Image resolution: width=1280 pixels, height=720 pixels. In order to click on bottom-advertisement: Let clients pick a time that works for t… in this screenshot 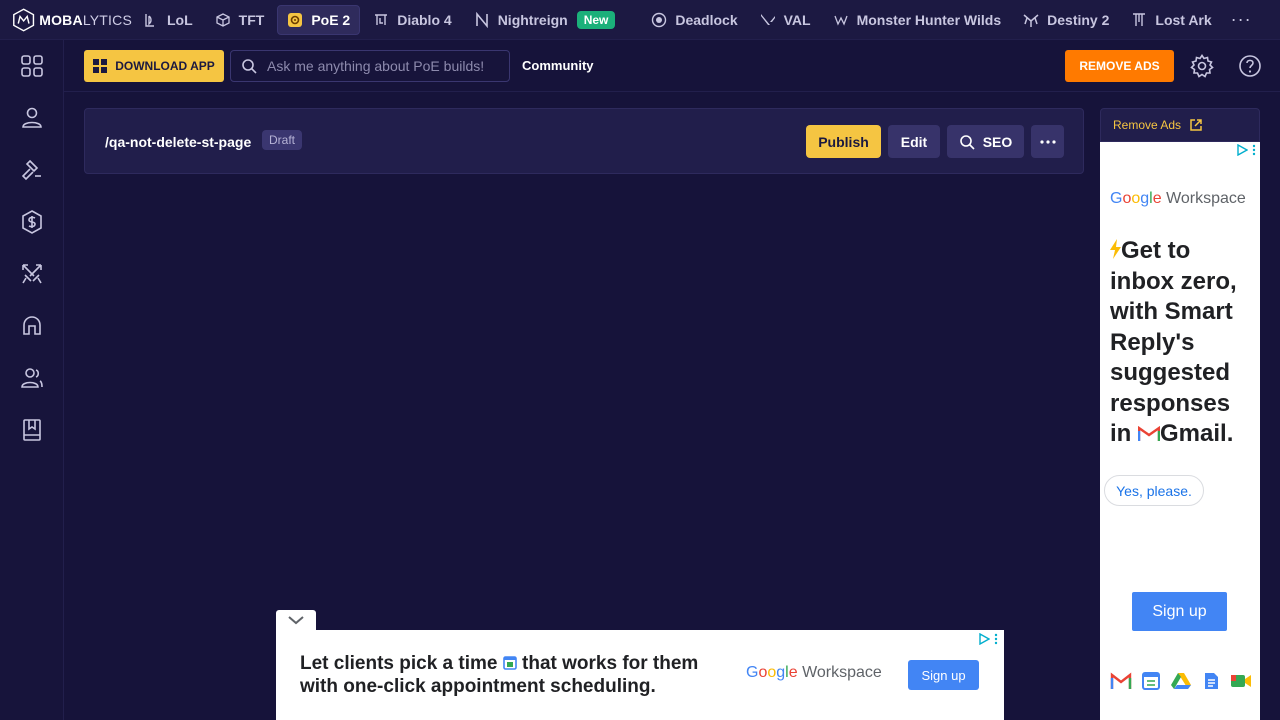, I will do `click(640, 675)`.